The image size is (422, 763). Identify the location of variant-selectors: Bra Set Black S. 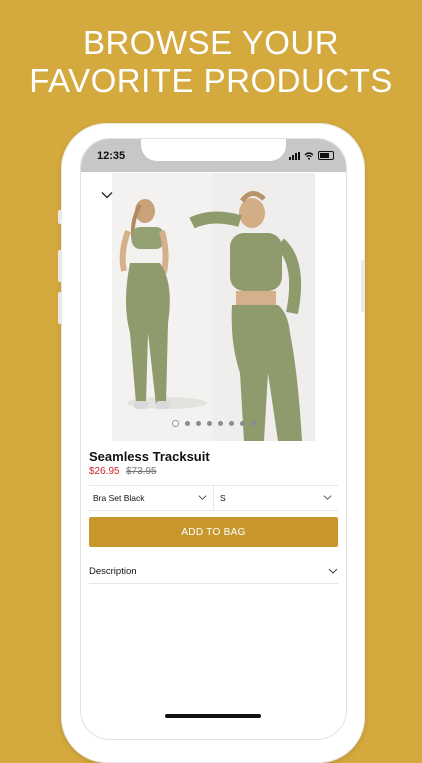
(213, 498).